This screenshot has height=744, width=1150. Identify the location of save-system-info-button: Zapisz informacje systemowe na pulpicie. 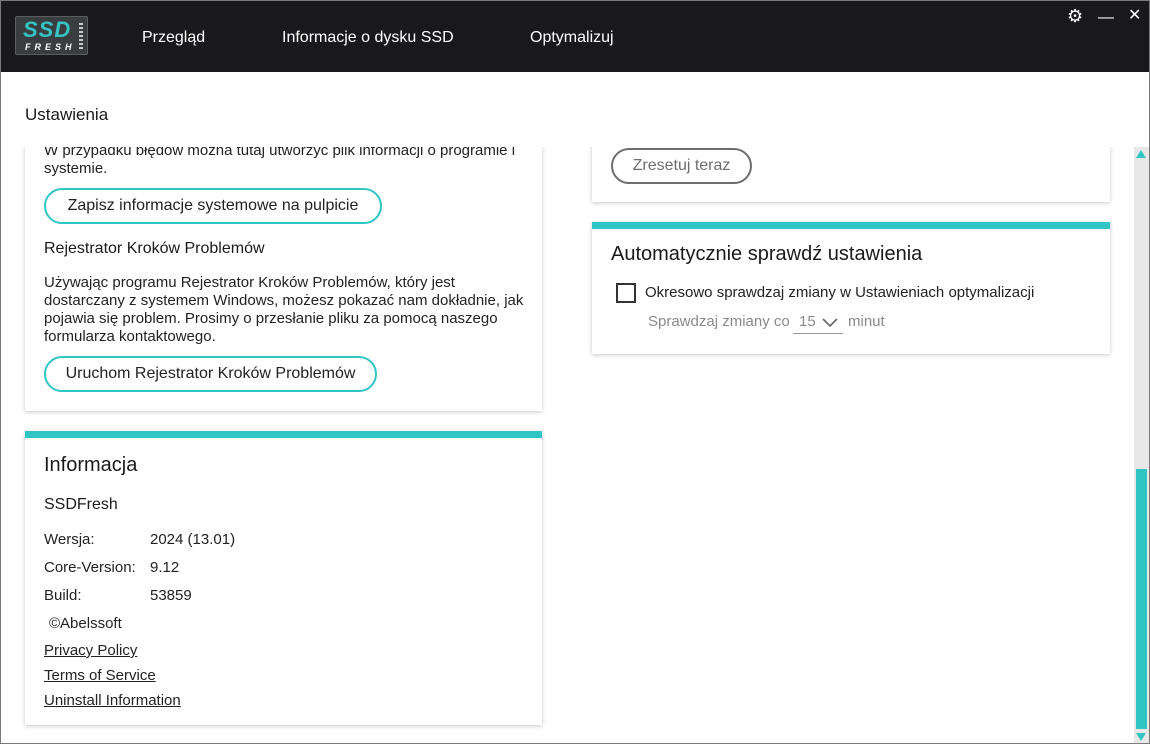
(213, 206).